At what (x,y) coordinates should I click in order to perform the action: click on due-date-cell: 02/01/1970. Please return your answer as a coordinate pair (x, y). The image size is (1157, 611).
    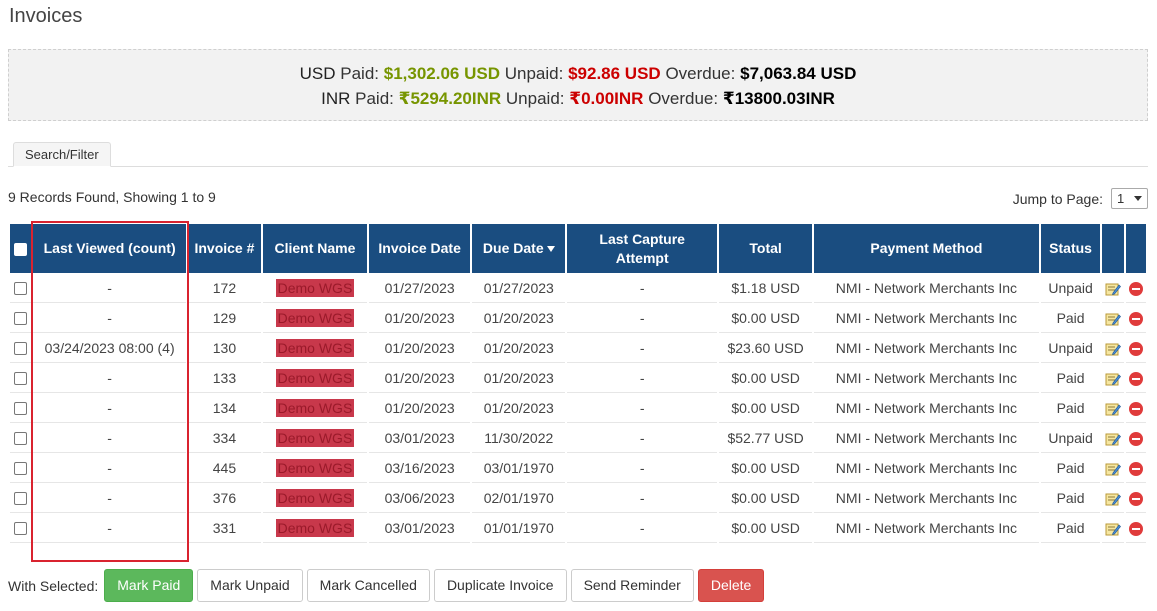
    Looking at the image, I should click on (519, 498).